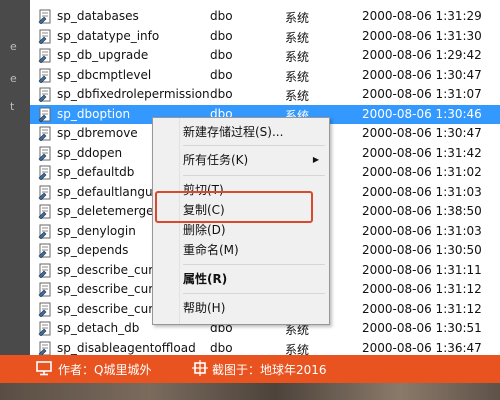 Image resolution: width=500 pixels, height=400 pixels. Describe the element at coordinates (422, 347) in the screenshot. I see `procedure-created-date: 2000-08-06 1:36:47` at that location.